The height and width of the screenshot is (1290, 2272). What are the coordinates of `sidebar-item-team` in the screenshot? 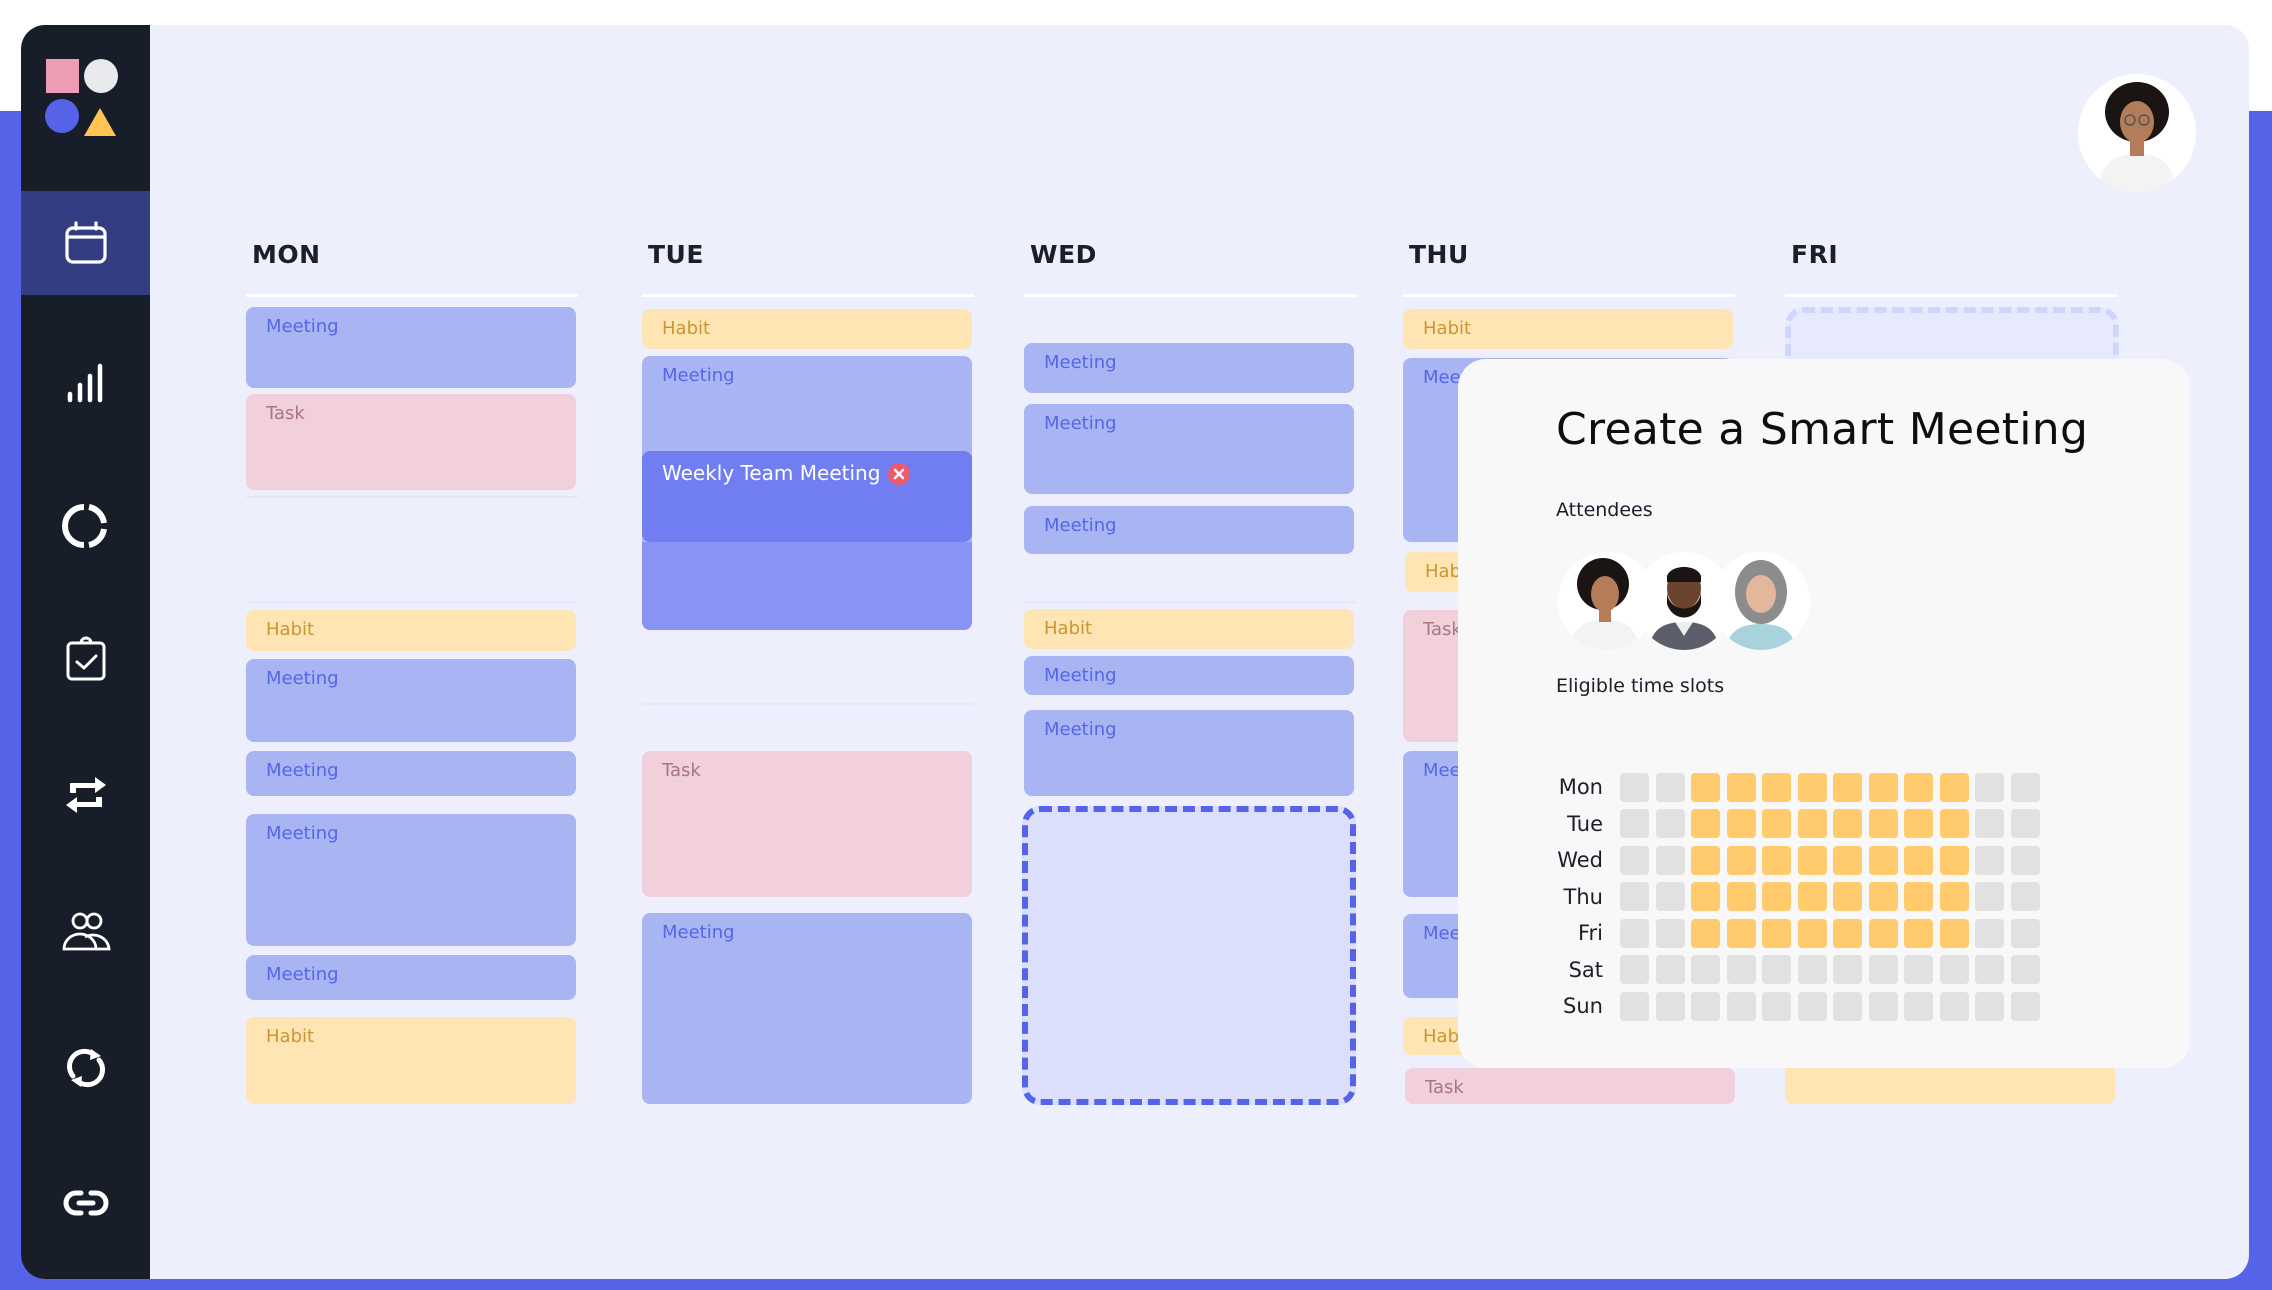 It's located at (85, 932).